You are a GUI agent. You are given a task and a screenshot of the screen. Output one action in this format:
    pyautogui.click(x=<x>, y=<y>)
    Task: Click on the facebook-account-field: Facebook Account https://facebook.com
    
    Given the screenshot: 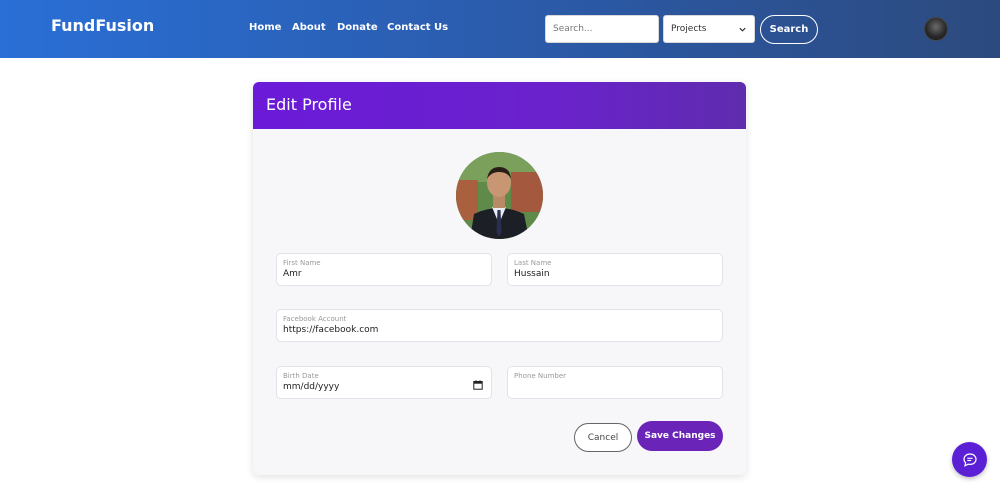 What is the action you would take?
    pyautogui.click(x=499, y=325)
    